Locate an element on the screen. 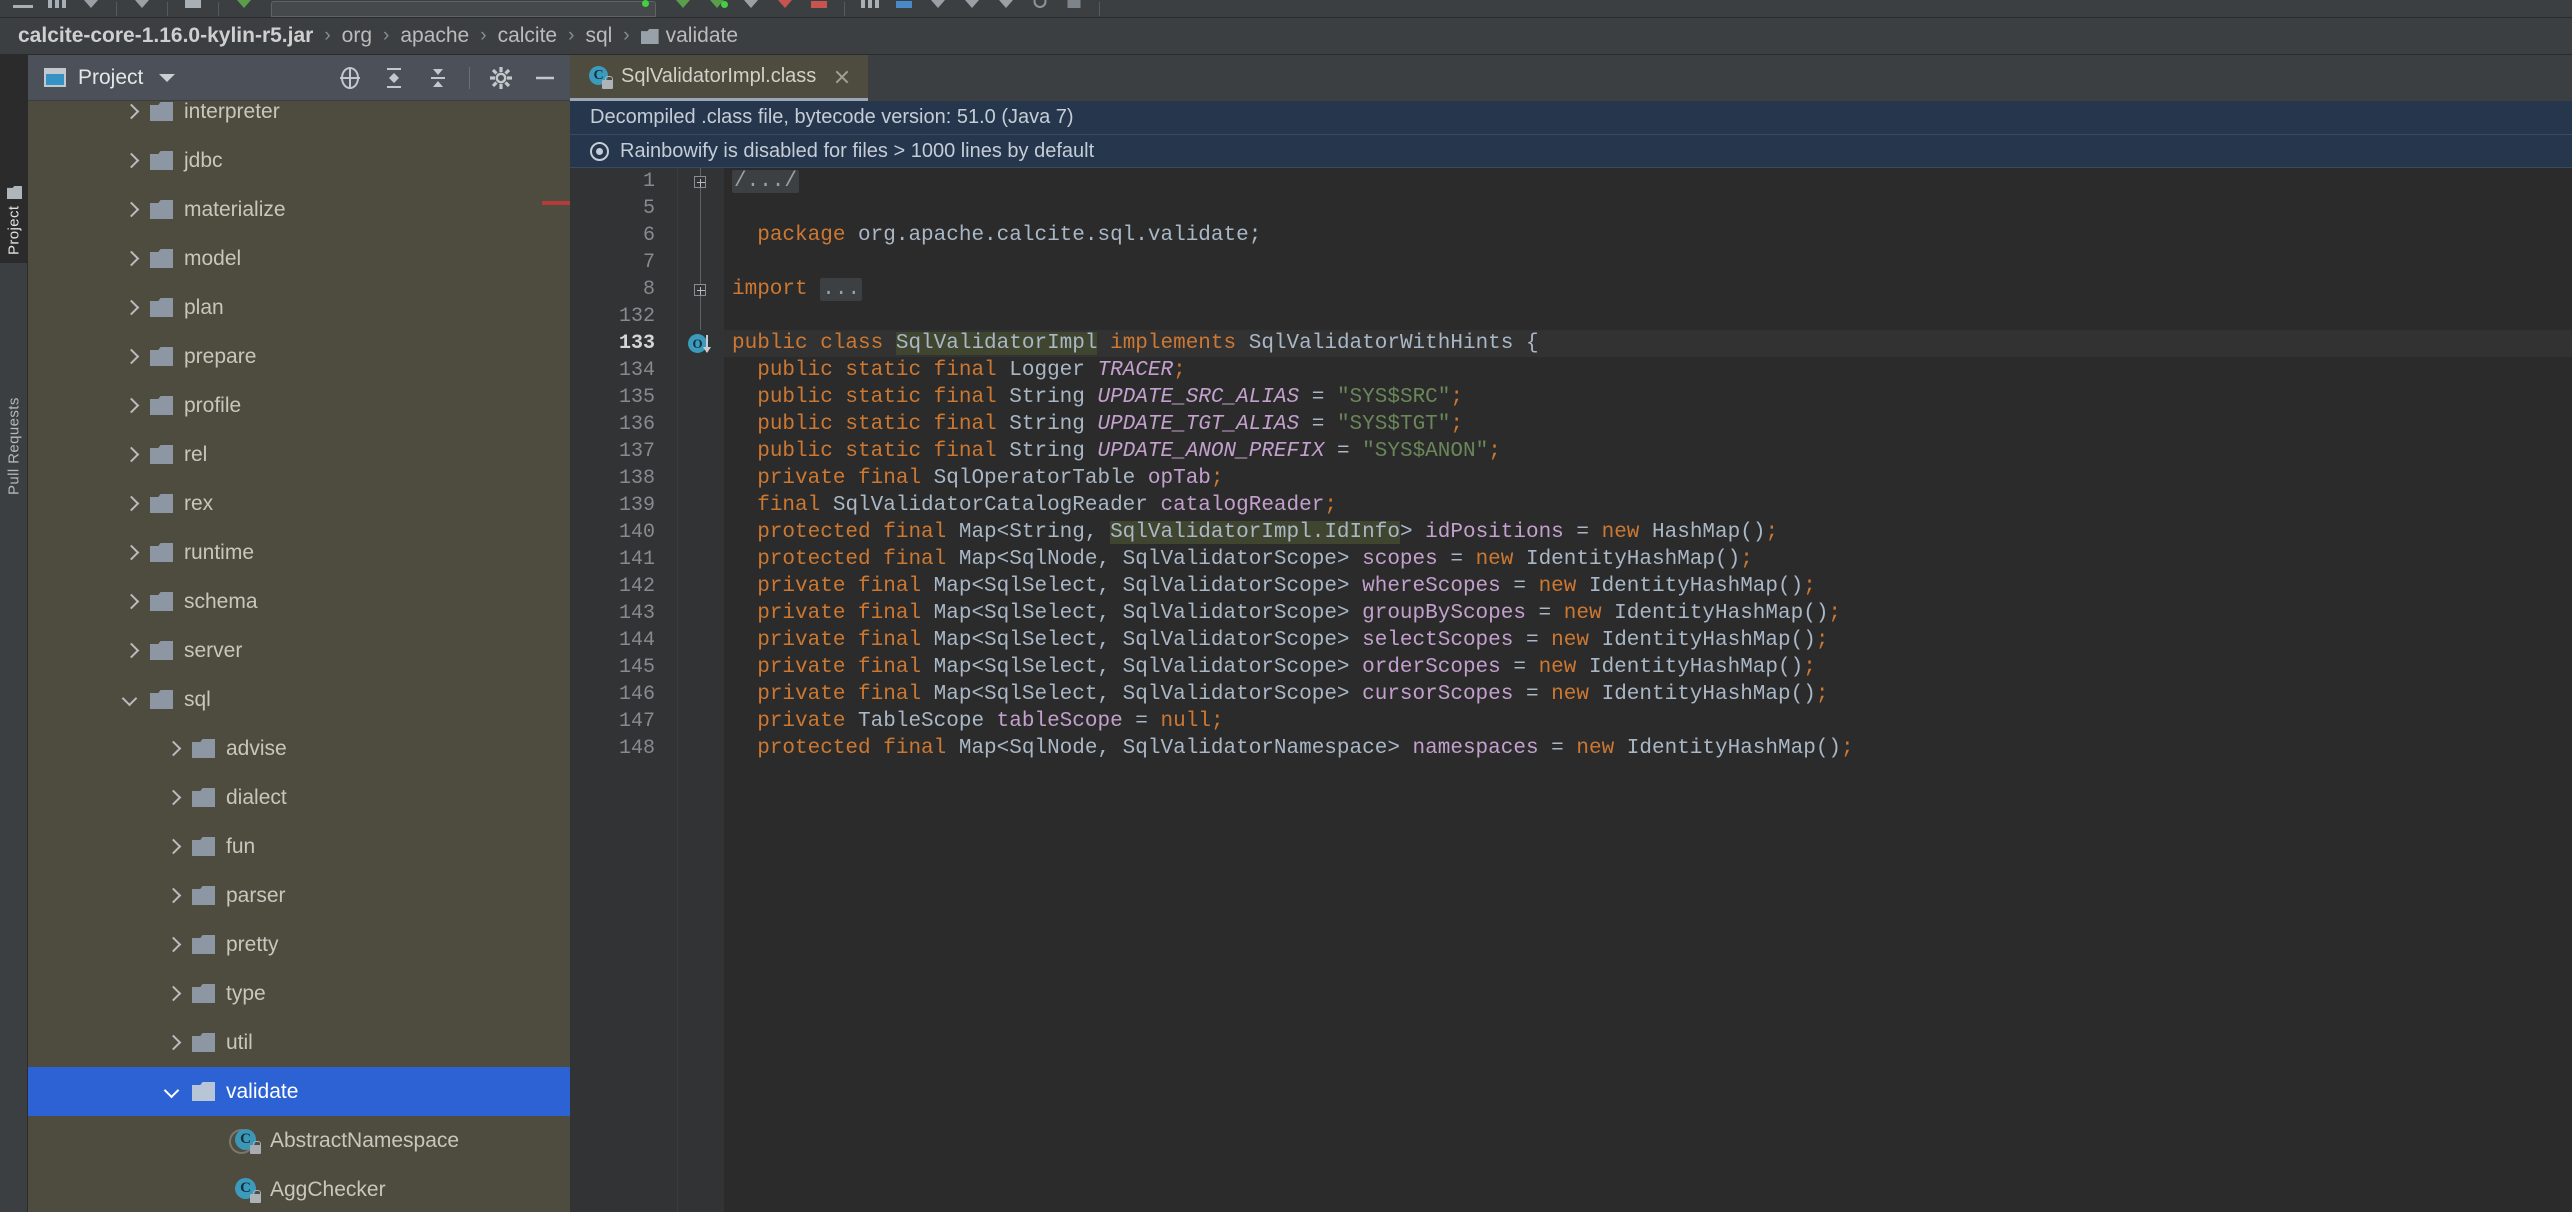 The width and height of the screenshot is (2572, 1212). shelf-button is located at coordinates (1074, 8).